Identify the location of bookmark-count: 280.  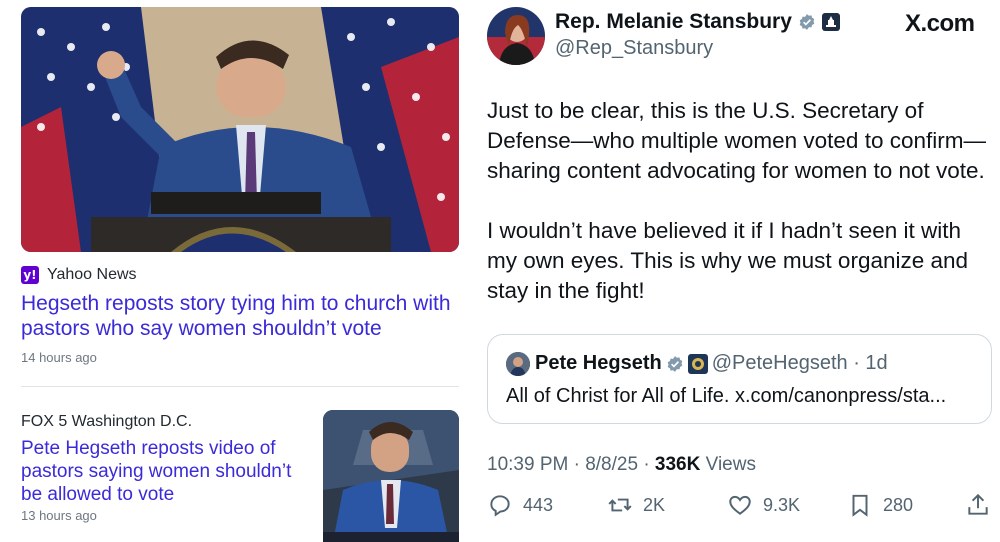
(898, 504).